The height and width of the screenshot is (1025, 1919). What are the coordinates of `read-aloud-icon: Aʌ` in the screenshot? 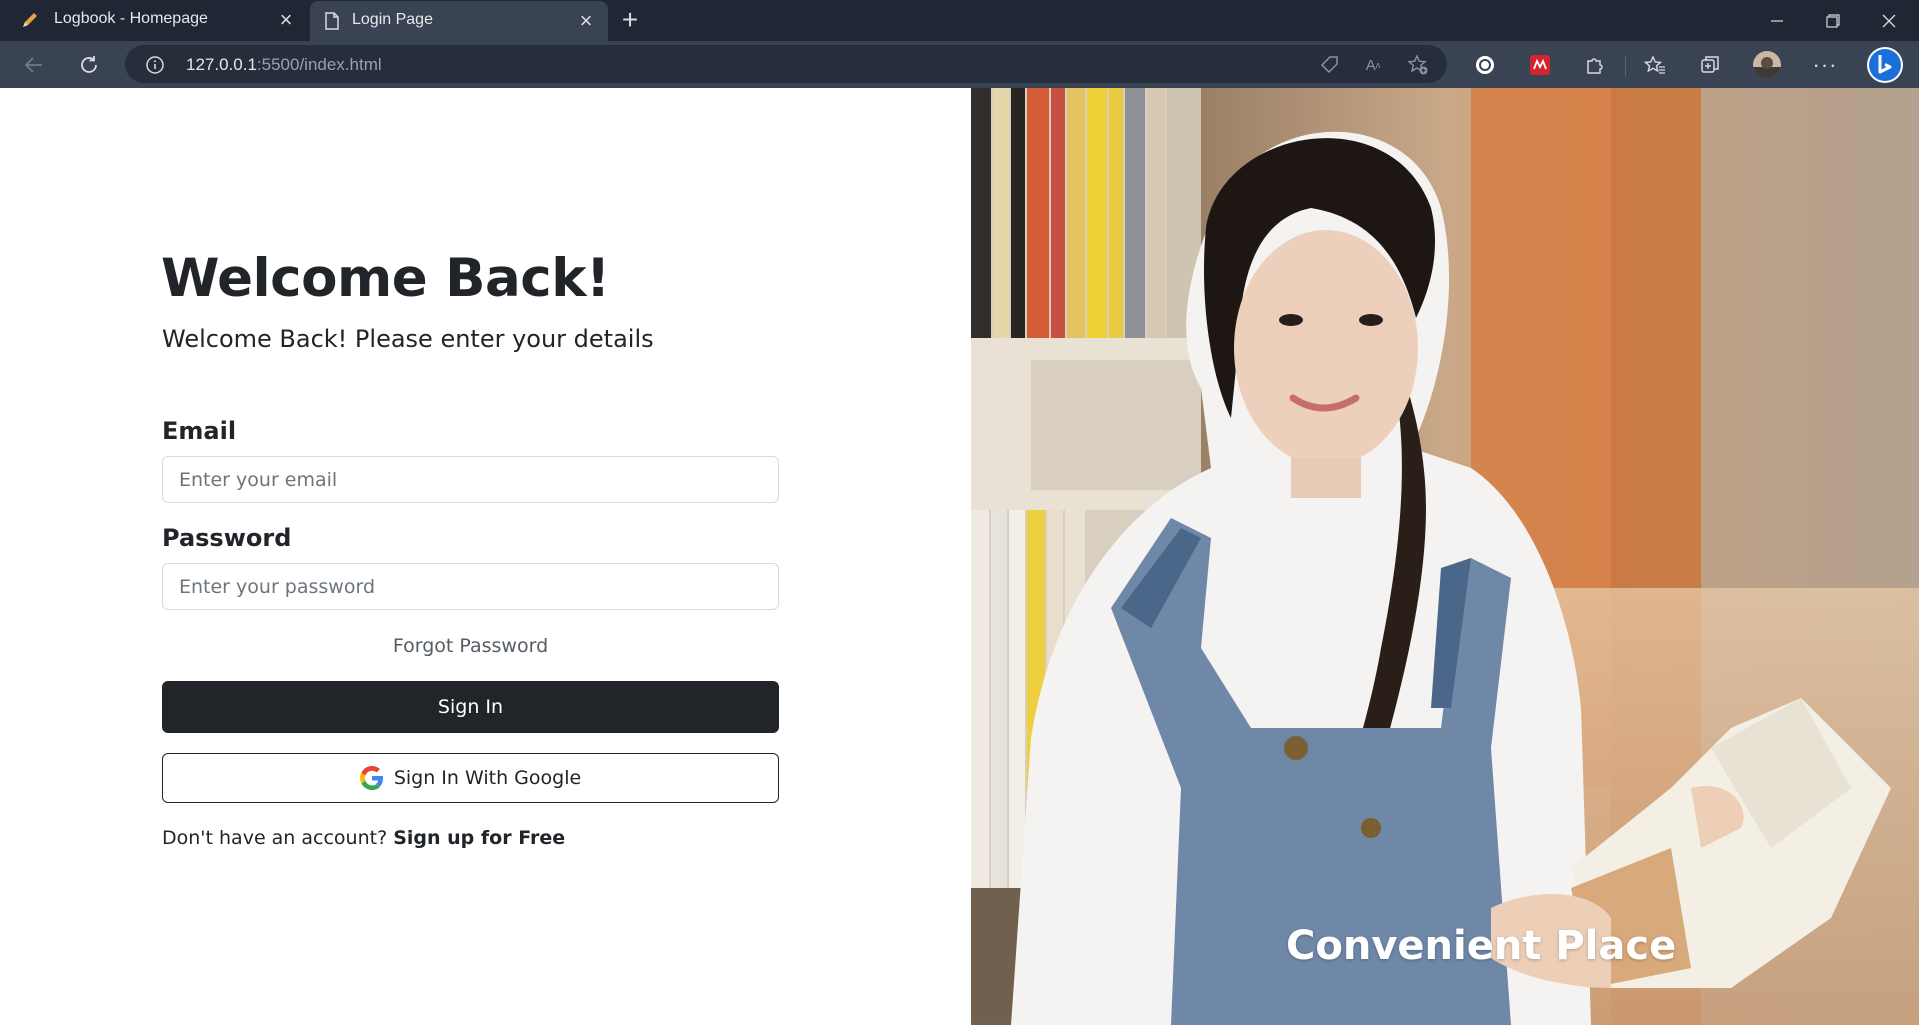 It's located at (1373, 65).